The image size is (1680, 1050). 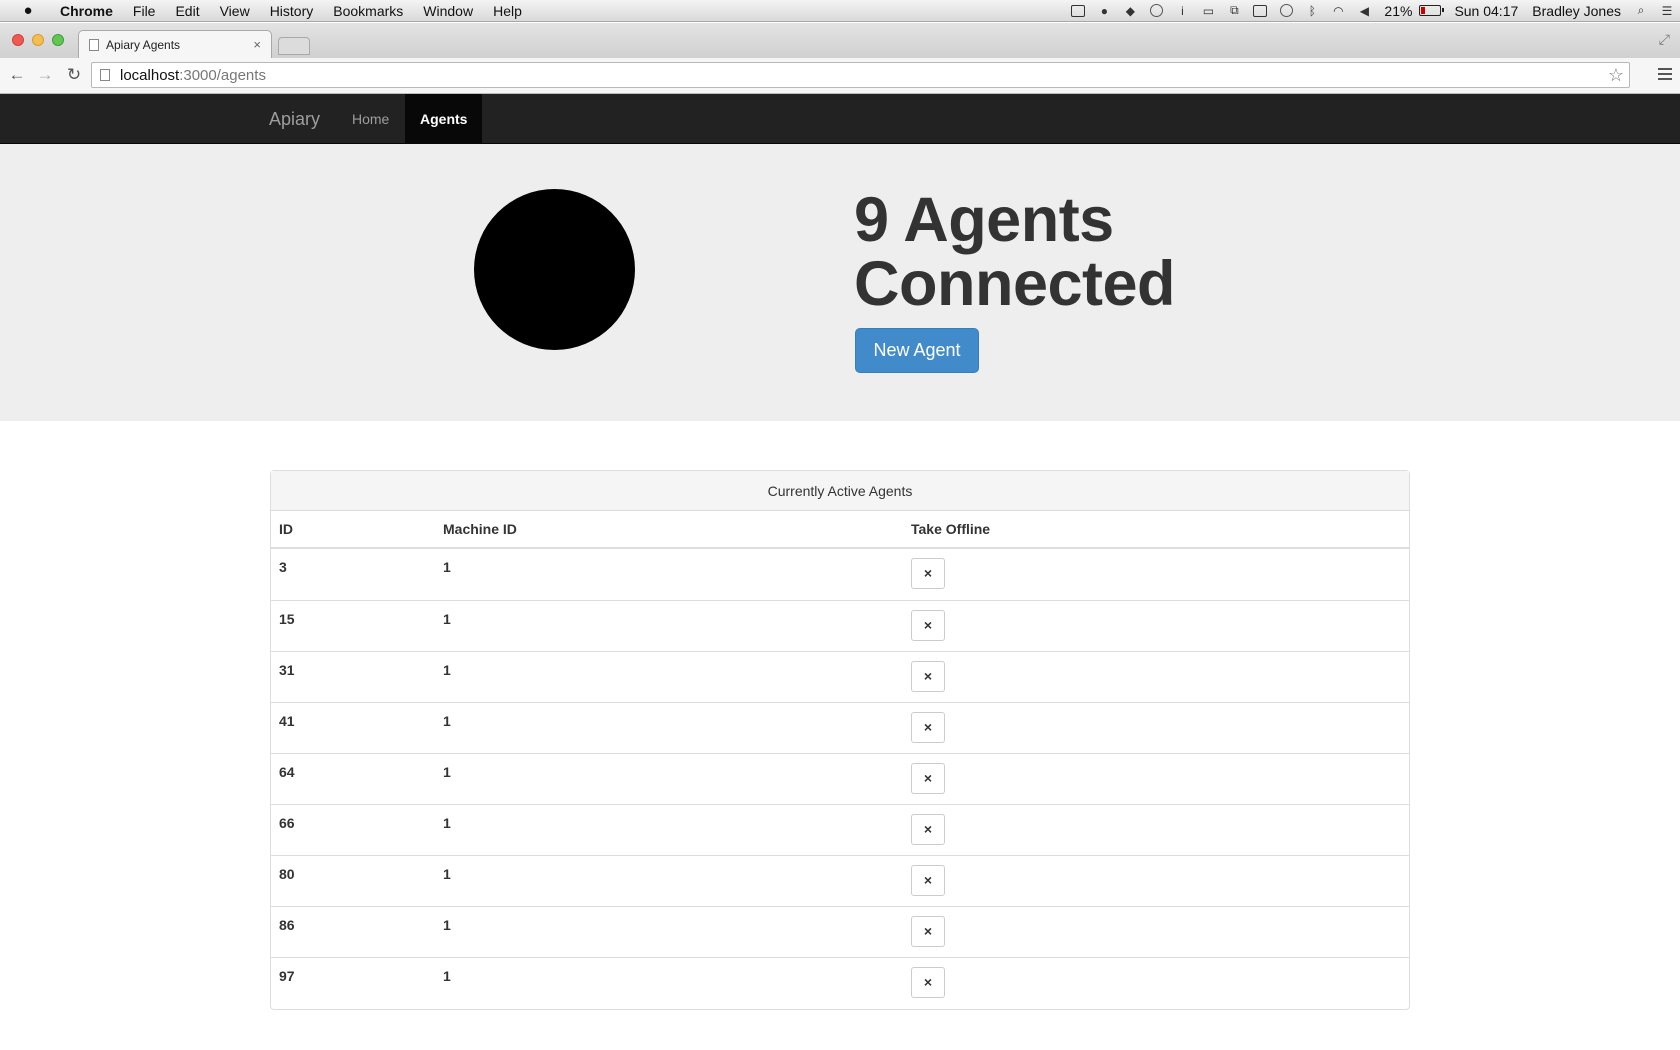 I want to click on table-row: 86 1 ×, so click(x=840, y=931).